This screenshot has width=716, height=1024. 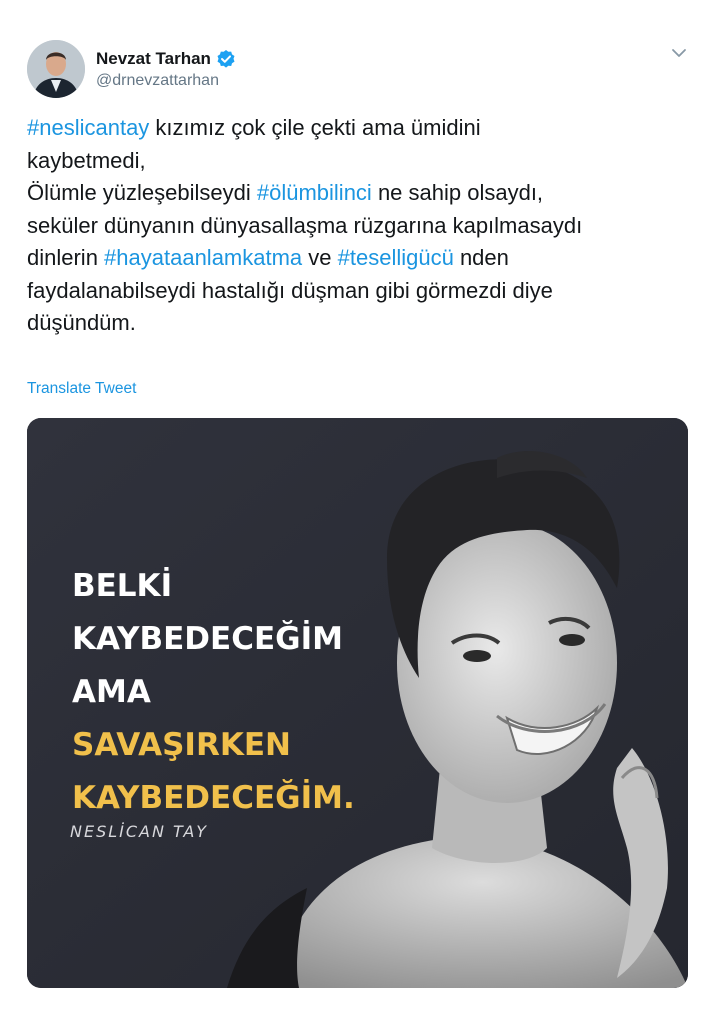 What do you see at coordinates (88, 127) in the screenshot?
I see `hashtag-link: #neslicantay` at bounding box center [88, 127].